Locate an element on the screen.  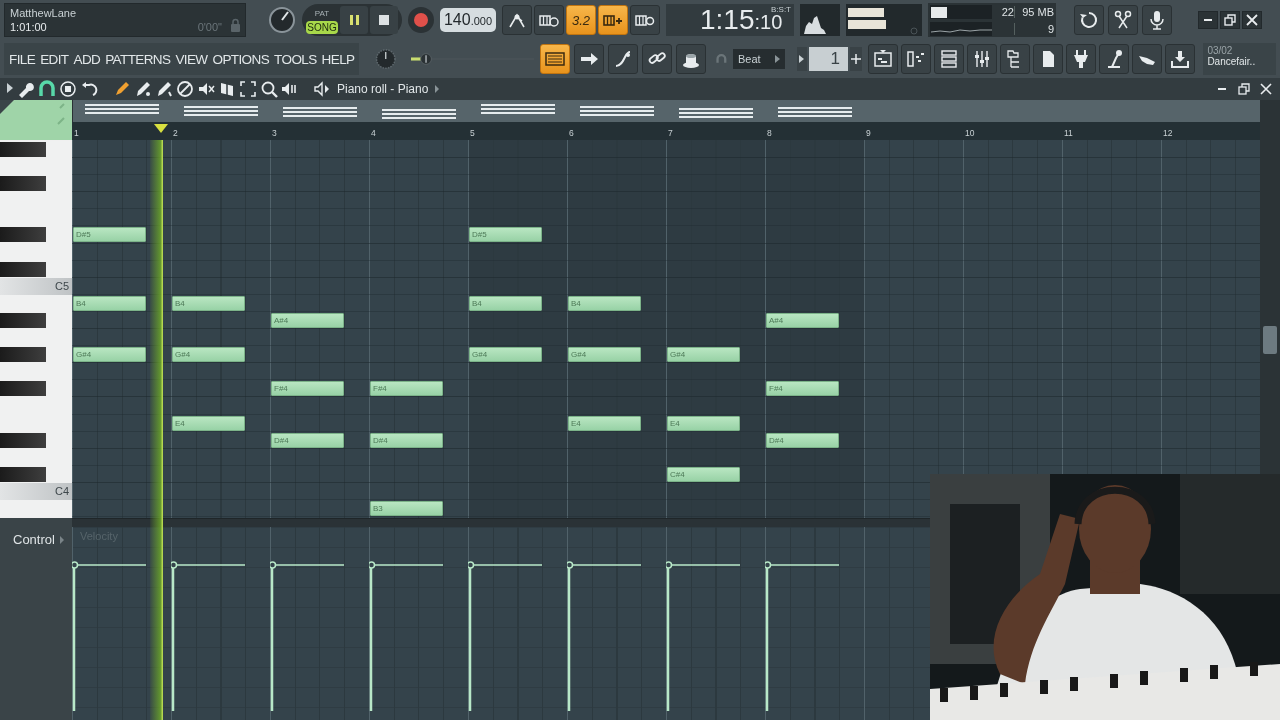
menu-item: FILE is located at coordinates (22, 59).